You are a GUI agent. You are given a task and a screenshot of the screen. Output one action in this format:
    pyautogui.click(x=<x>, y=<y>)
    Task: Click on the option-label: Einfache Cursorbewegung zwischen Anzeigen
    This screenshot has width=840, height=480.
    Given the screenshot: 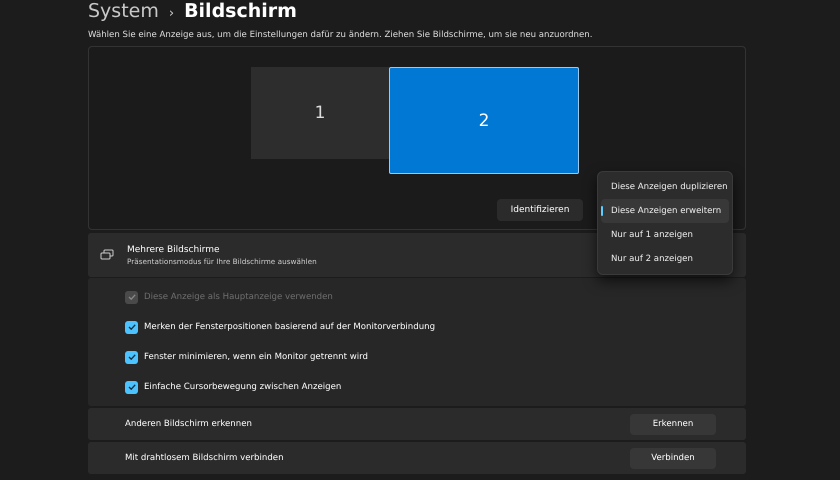 What is the action you would take?
    pyautogui.click(x=243, y=387)
    